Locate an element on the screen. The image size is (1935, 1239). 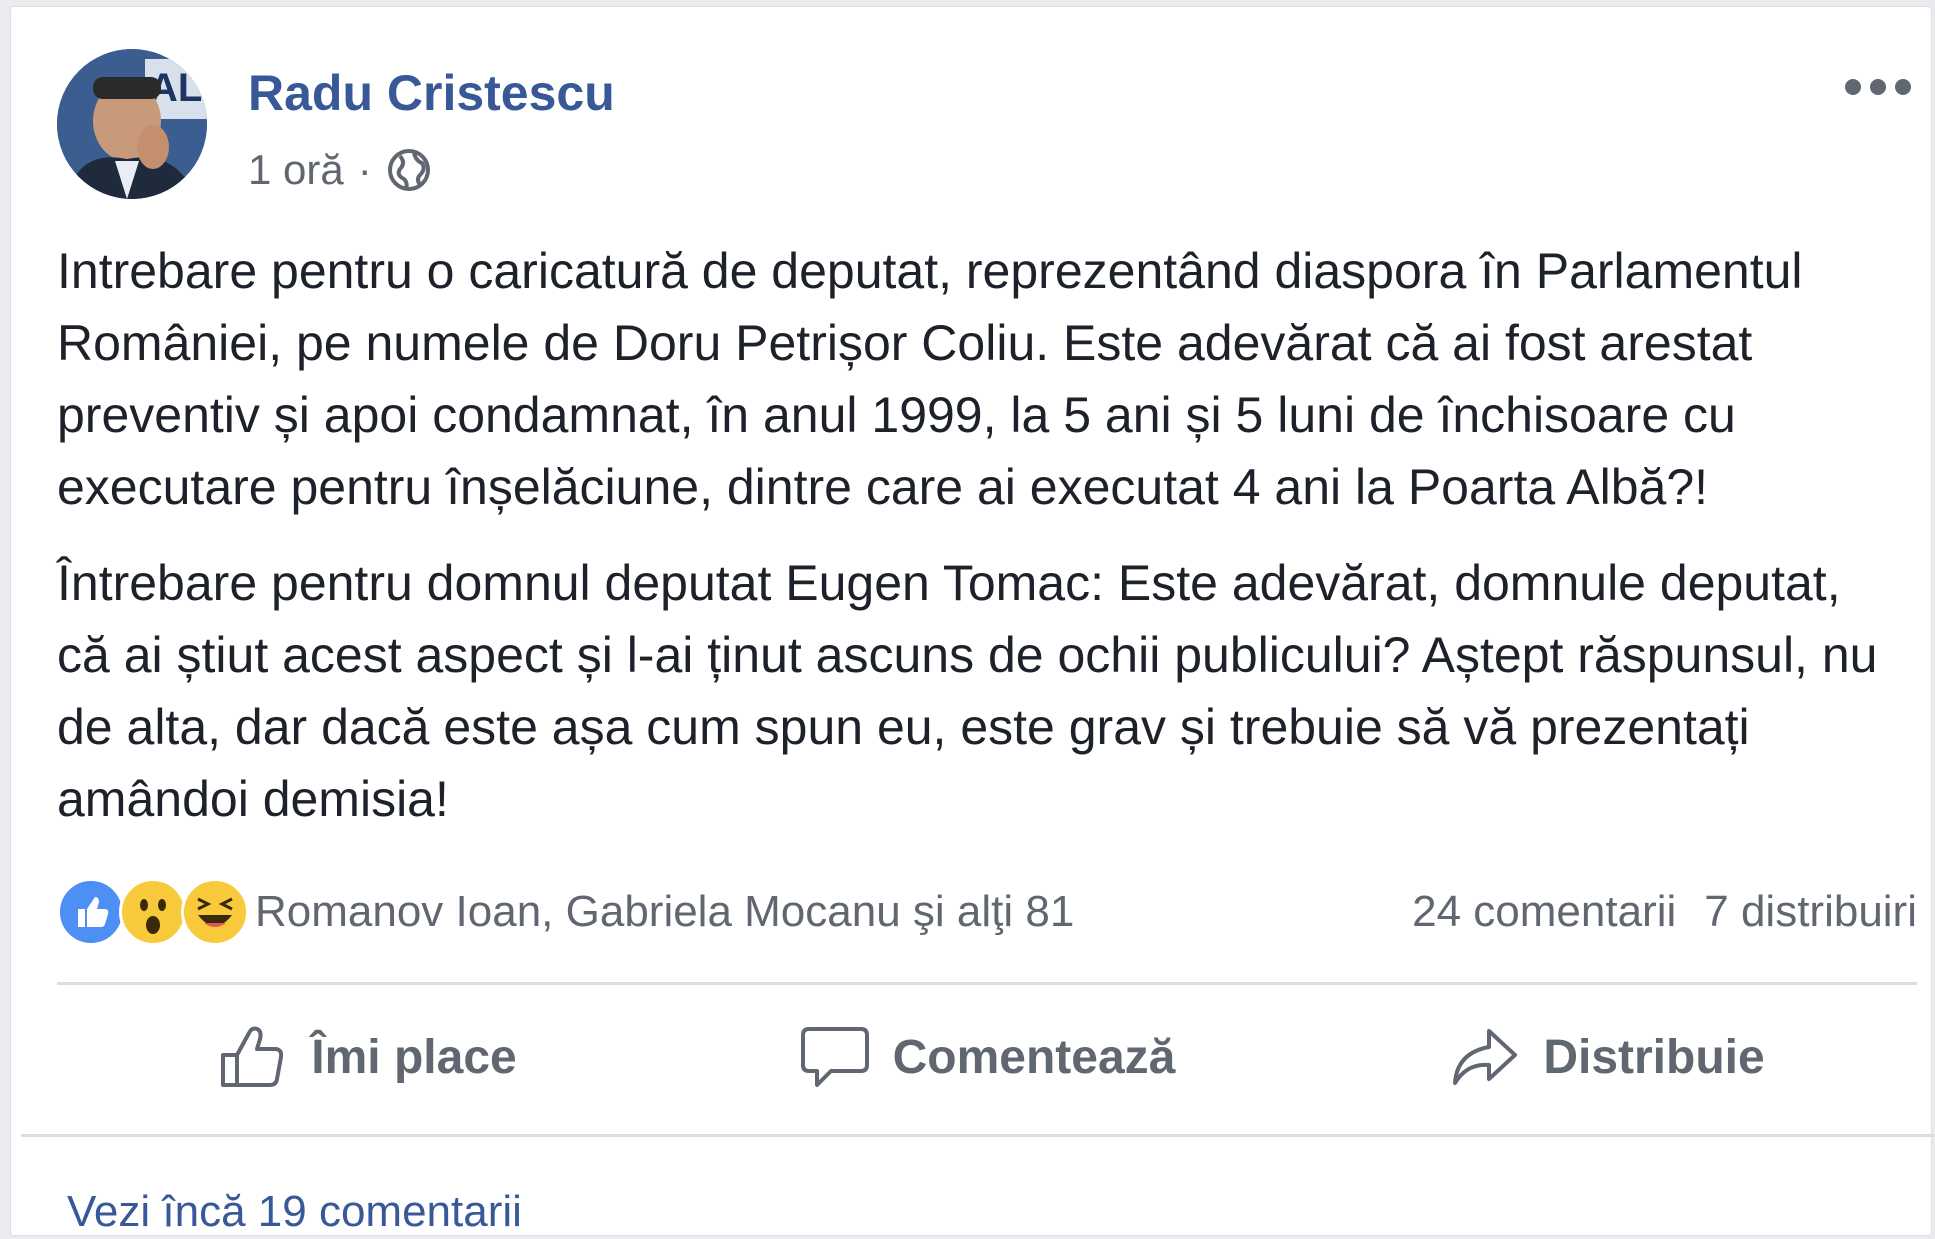
share-button: Distribuie is located at coordinates (1607, 1057).